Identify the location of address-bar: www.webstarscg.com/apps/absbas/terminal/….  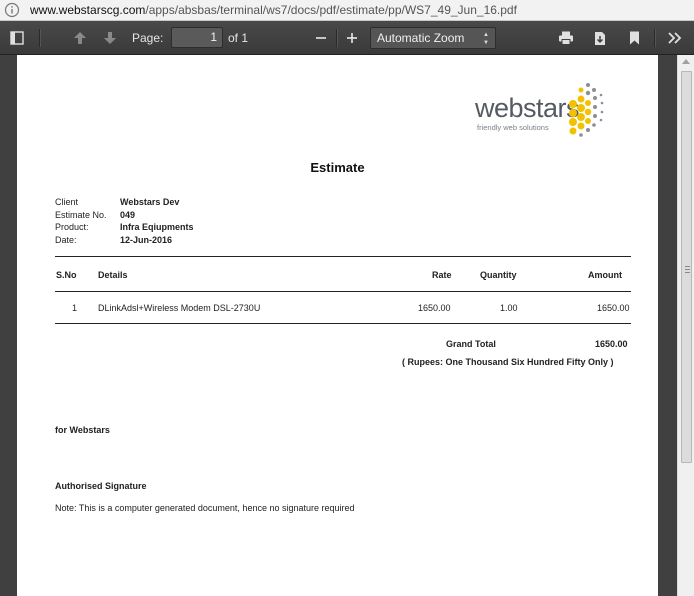
(347, 10).